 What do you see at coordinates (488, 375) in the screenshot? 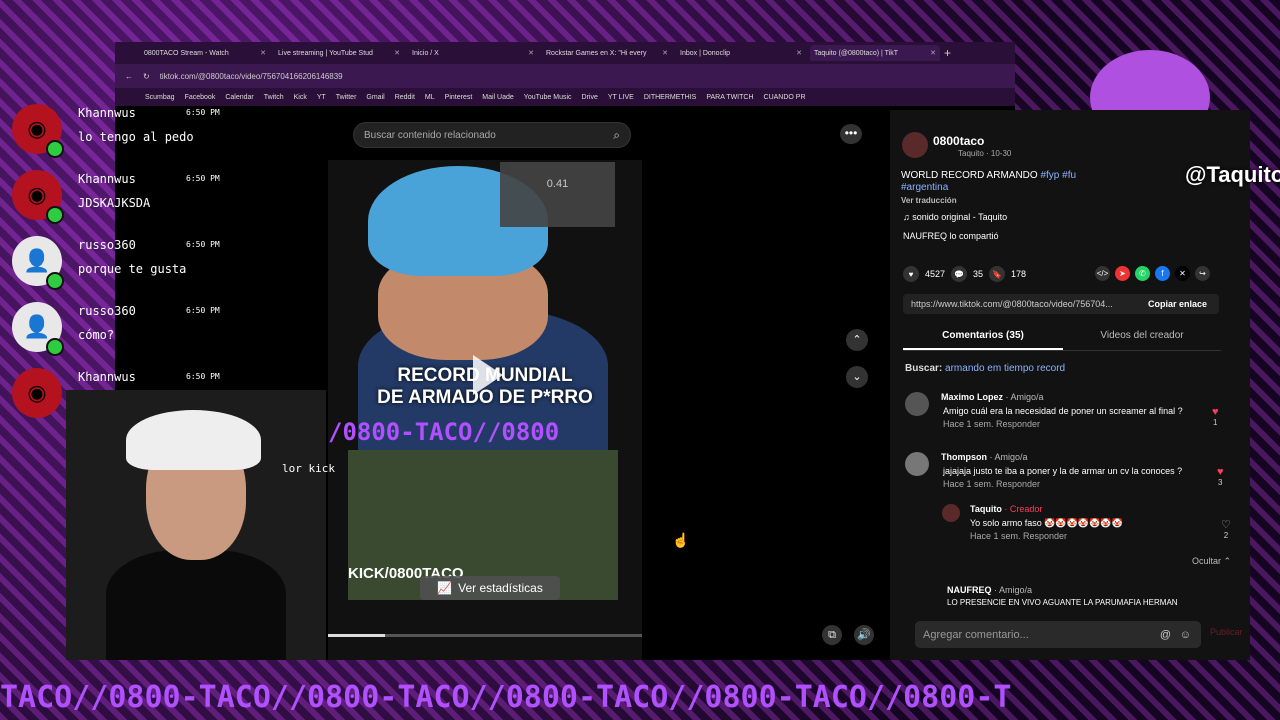
I see `play-icon` at bounding box center [488, 375].